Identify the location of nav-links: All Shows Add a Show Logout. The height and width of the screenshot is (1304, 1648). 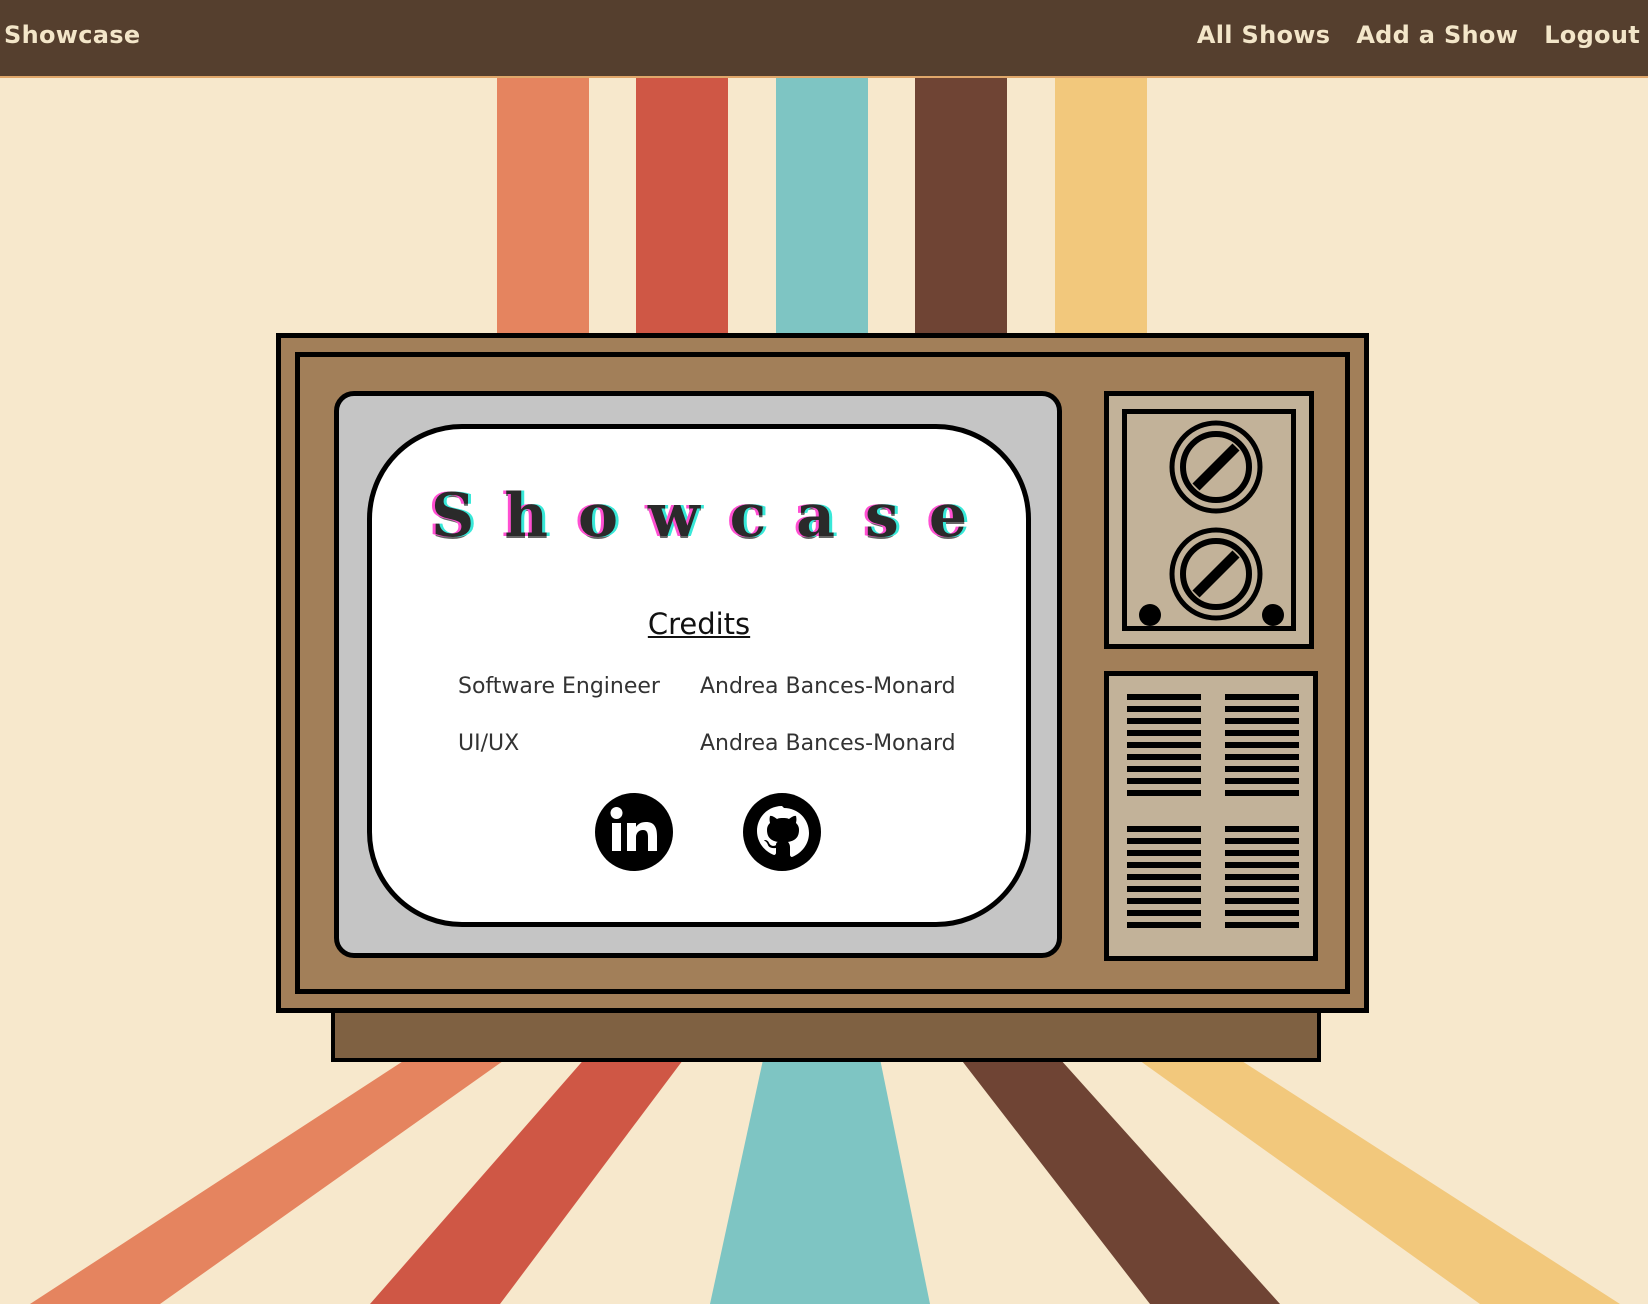
(1418, 35).